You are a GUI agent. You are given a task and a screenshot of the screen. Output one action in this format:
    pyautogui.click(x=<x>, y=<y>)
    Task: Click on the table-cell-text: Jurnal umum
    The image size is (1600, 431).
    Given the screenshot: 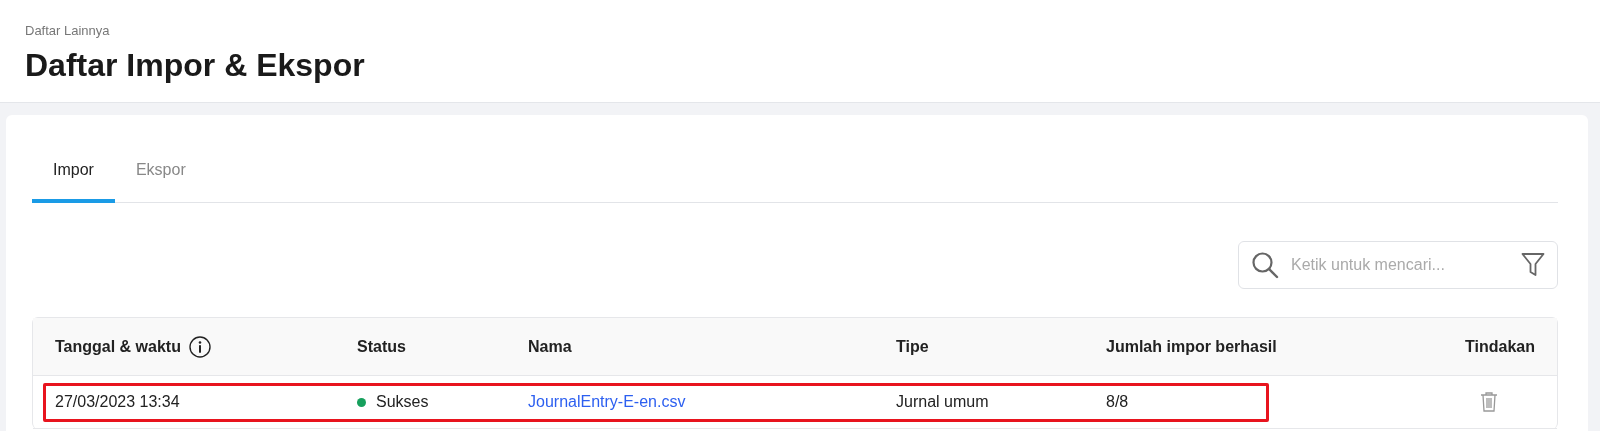 What is the action you would take?
    pyautogui.click(x=943, y=402)
    